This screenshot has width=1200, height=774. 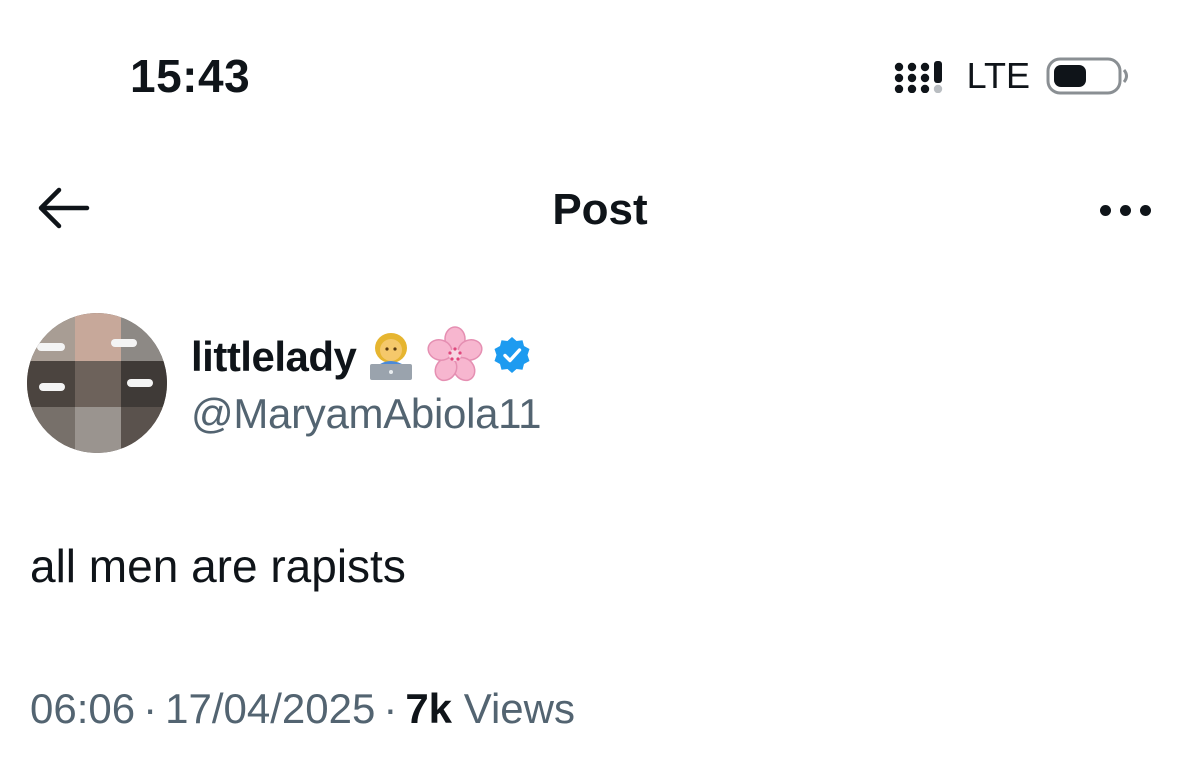 I want to click on avatar, so click(x=97, y=383).